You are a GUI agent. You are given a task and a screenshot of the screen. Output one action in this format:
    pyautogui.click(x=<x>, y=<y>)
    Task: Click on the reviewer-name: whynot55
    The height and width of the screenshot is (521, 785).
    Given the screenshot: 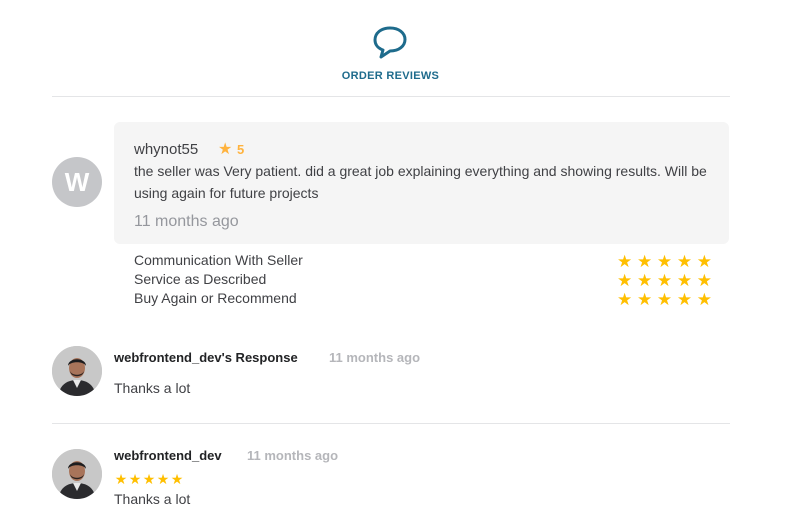 What is the action you would take?
    pyautogui.click(x=166, y=149)
    